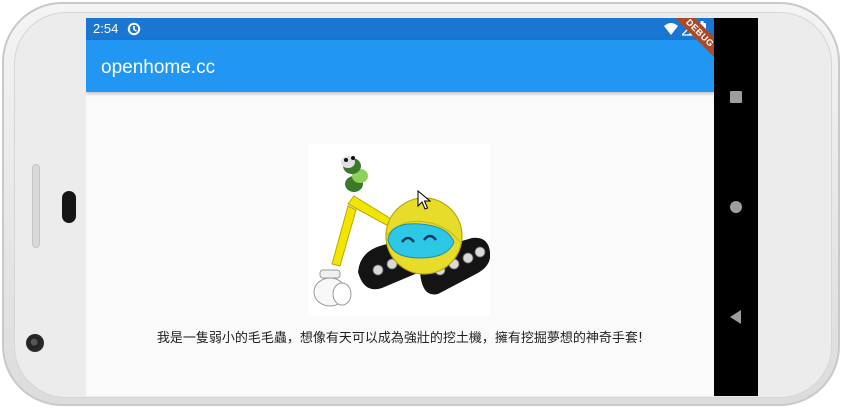 The image size is (848, 412). Describe the element at coordinates (106, 28) in the screenshot. I see `status-time: 2:54` at that location.